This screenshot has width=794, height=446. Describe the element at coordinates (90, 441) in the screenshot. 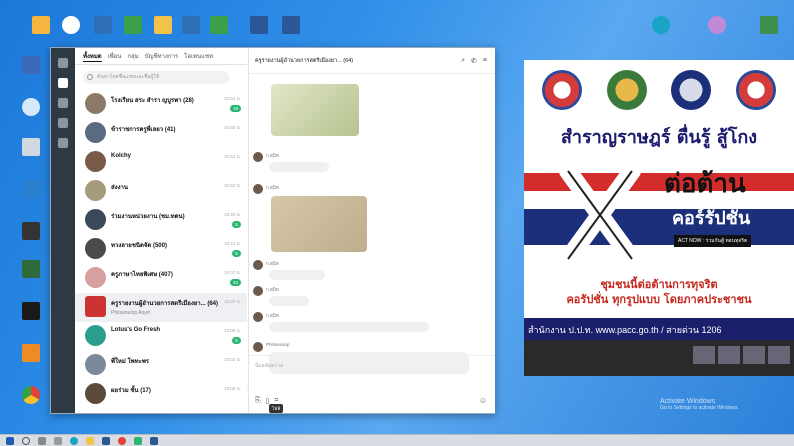

I see `file-explorer-icon` at that location.